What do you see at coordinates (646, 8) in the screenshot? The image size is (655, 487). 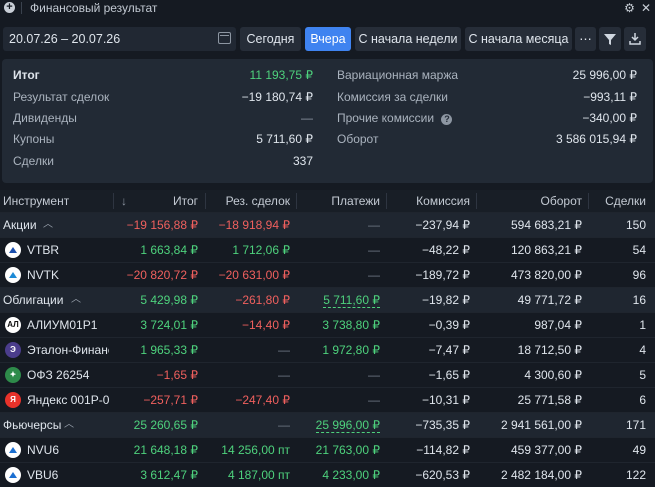 I see `close-icon: ✕` at bounding box center [646, 8].